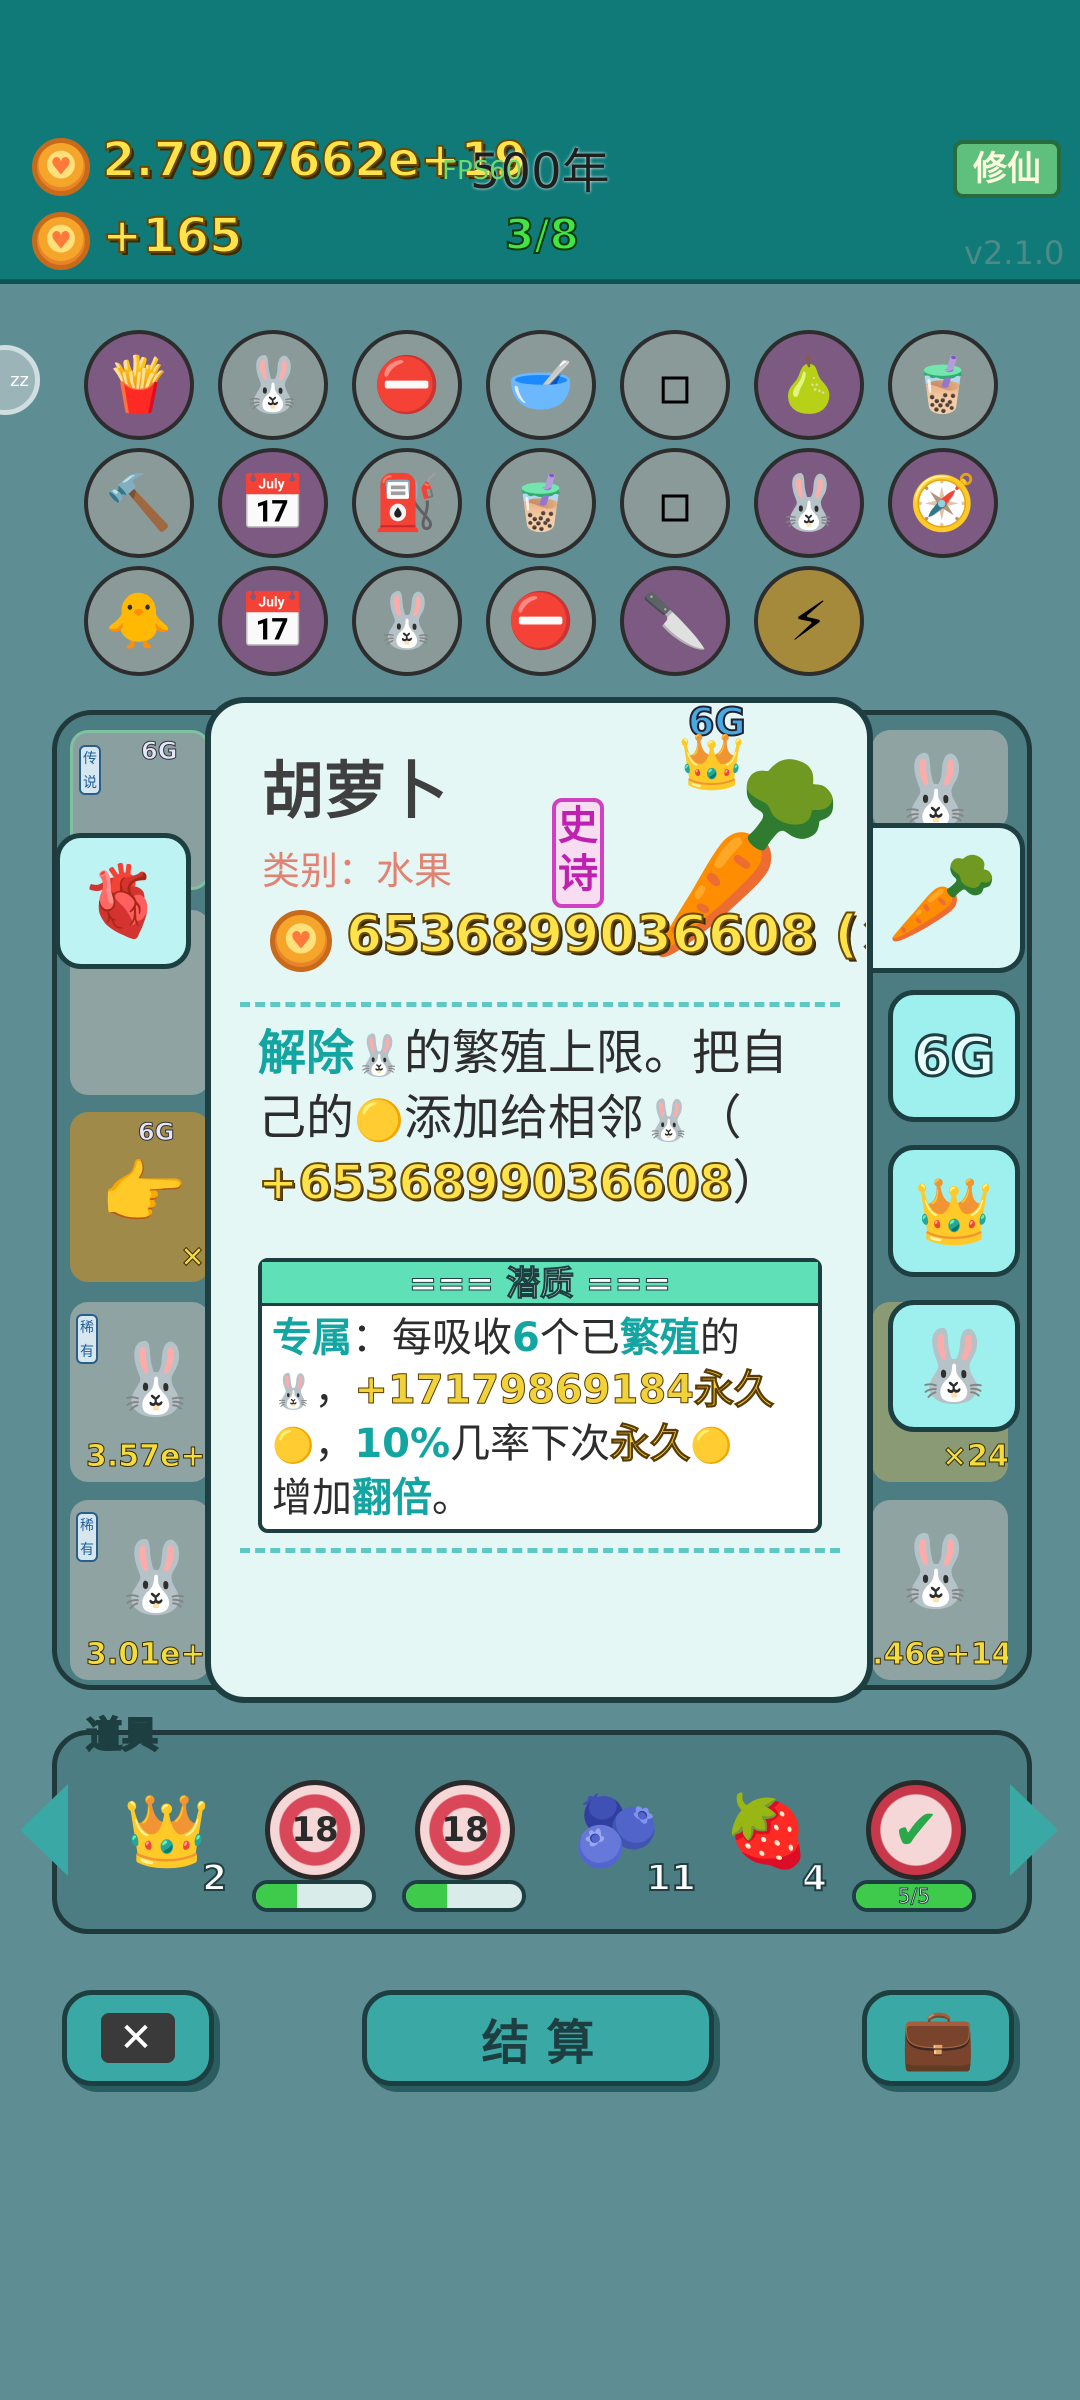 The width and height of the screenshot is (1080, 2400). What do you see at coordinates (943, 503) in the screenshot?
I see `compass-icon: 🧭` at bounding box center [943, 503].